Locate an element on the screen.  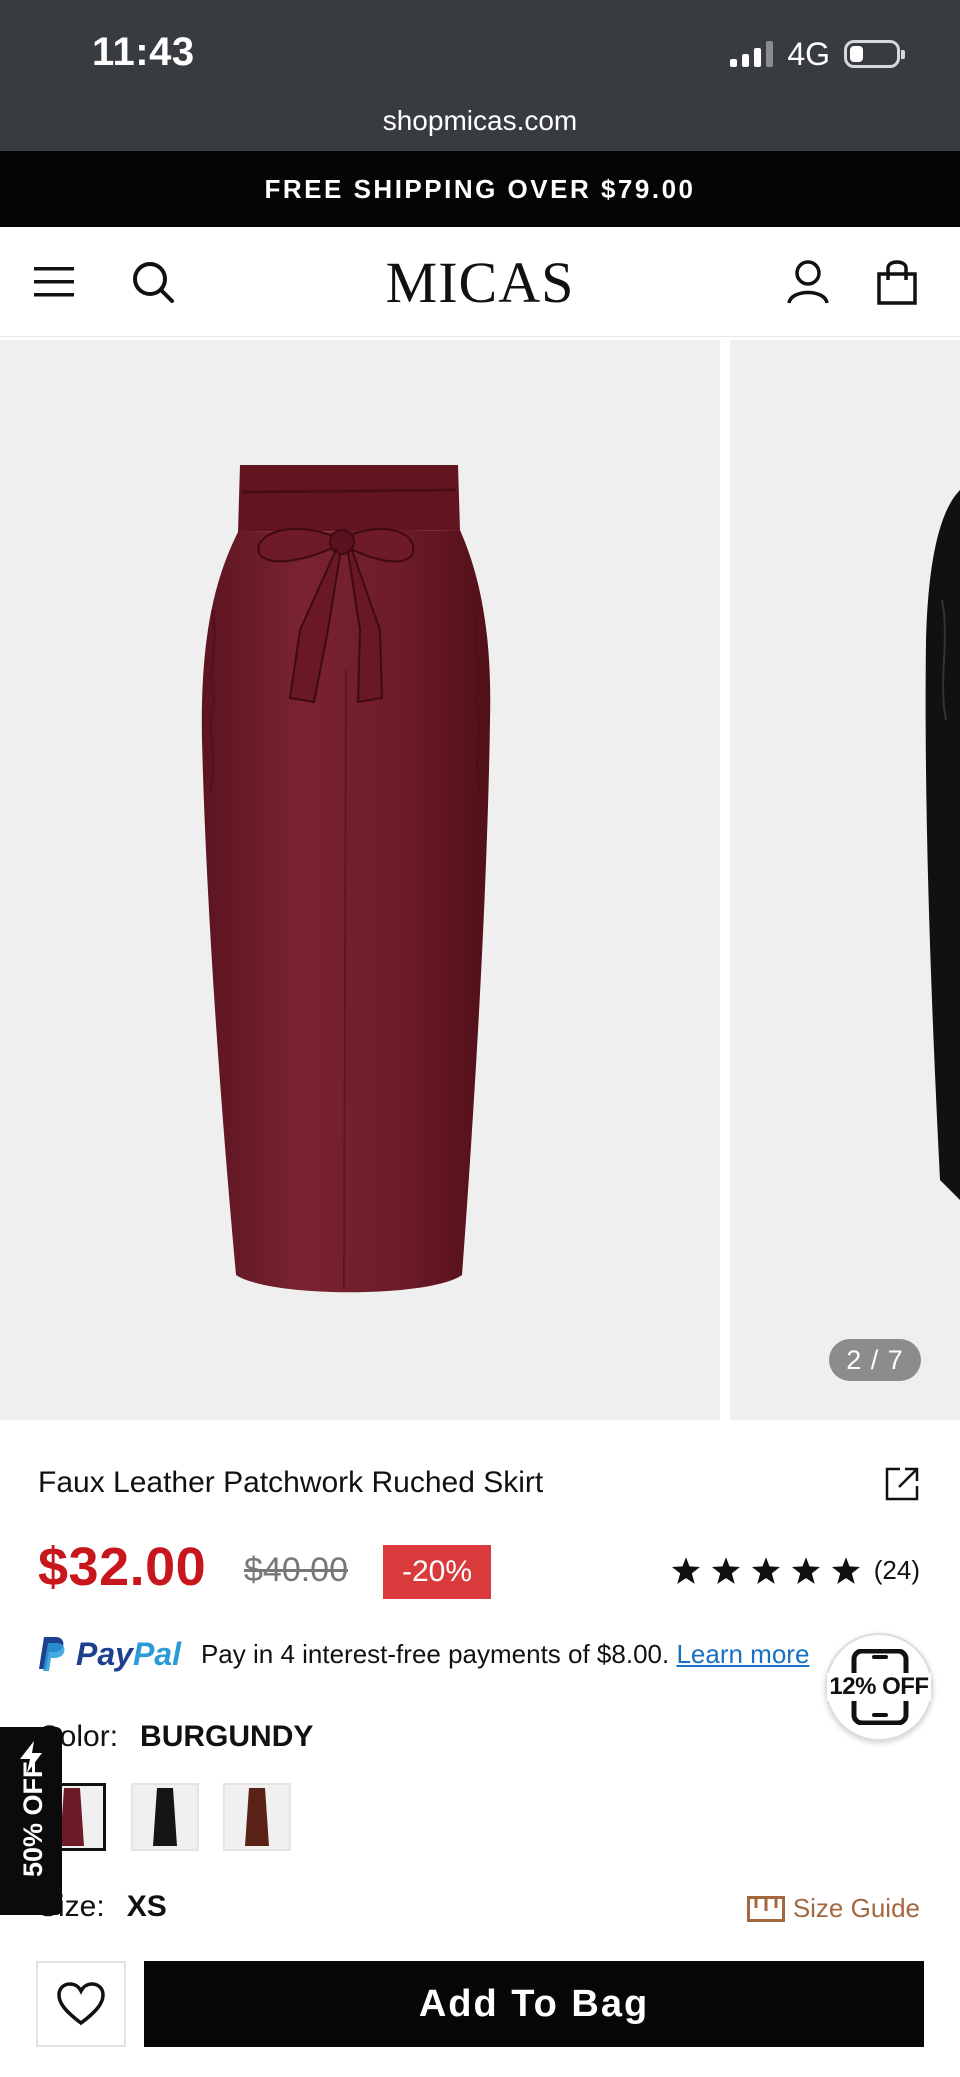
paypal-wordmark: PayPal is located at coordinates (128, 1654).